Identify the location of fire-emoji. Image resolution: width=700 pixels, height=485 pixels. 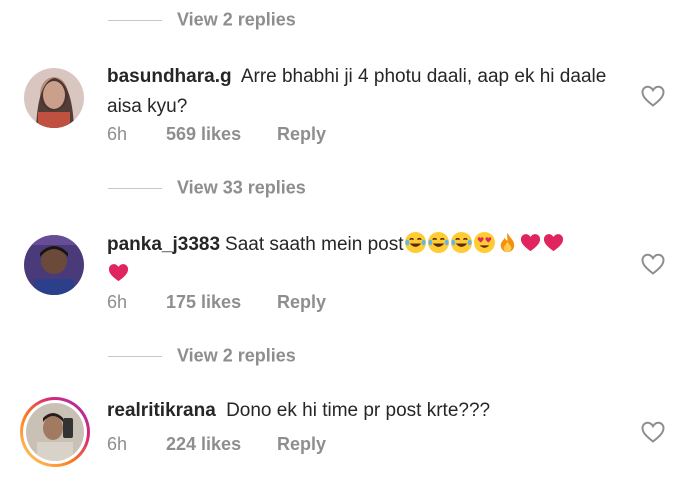
(507, 242).